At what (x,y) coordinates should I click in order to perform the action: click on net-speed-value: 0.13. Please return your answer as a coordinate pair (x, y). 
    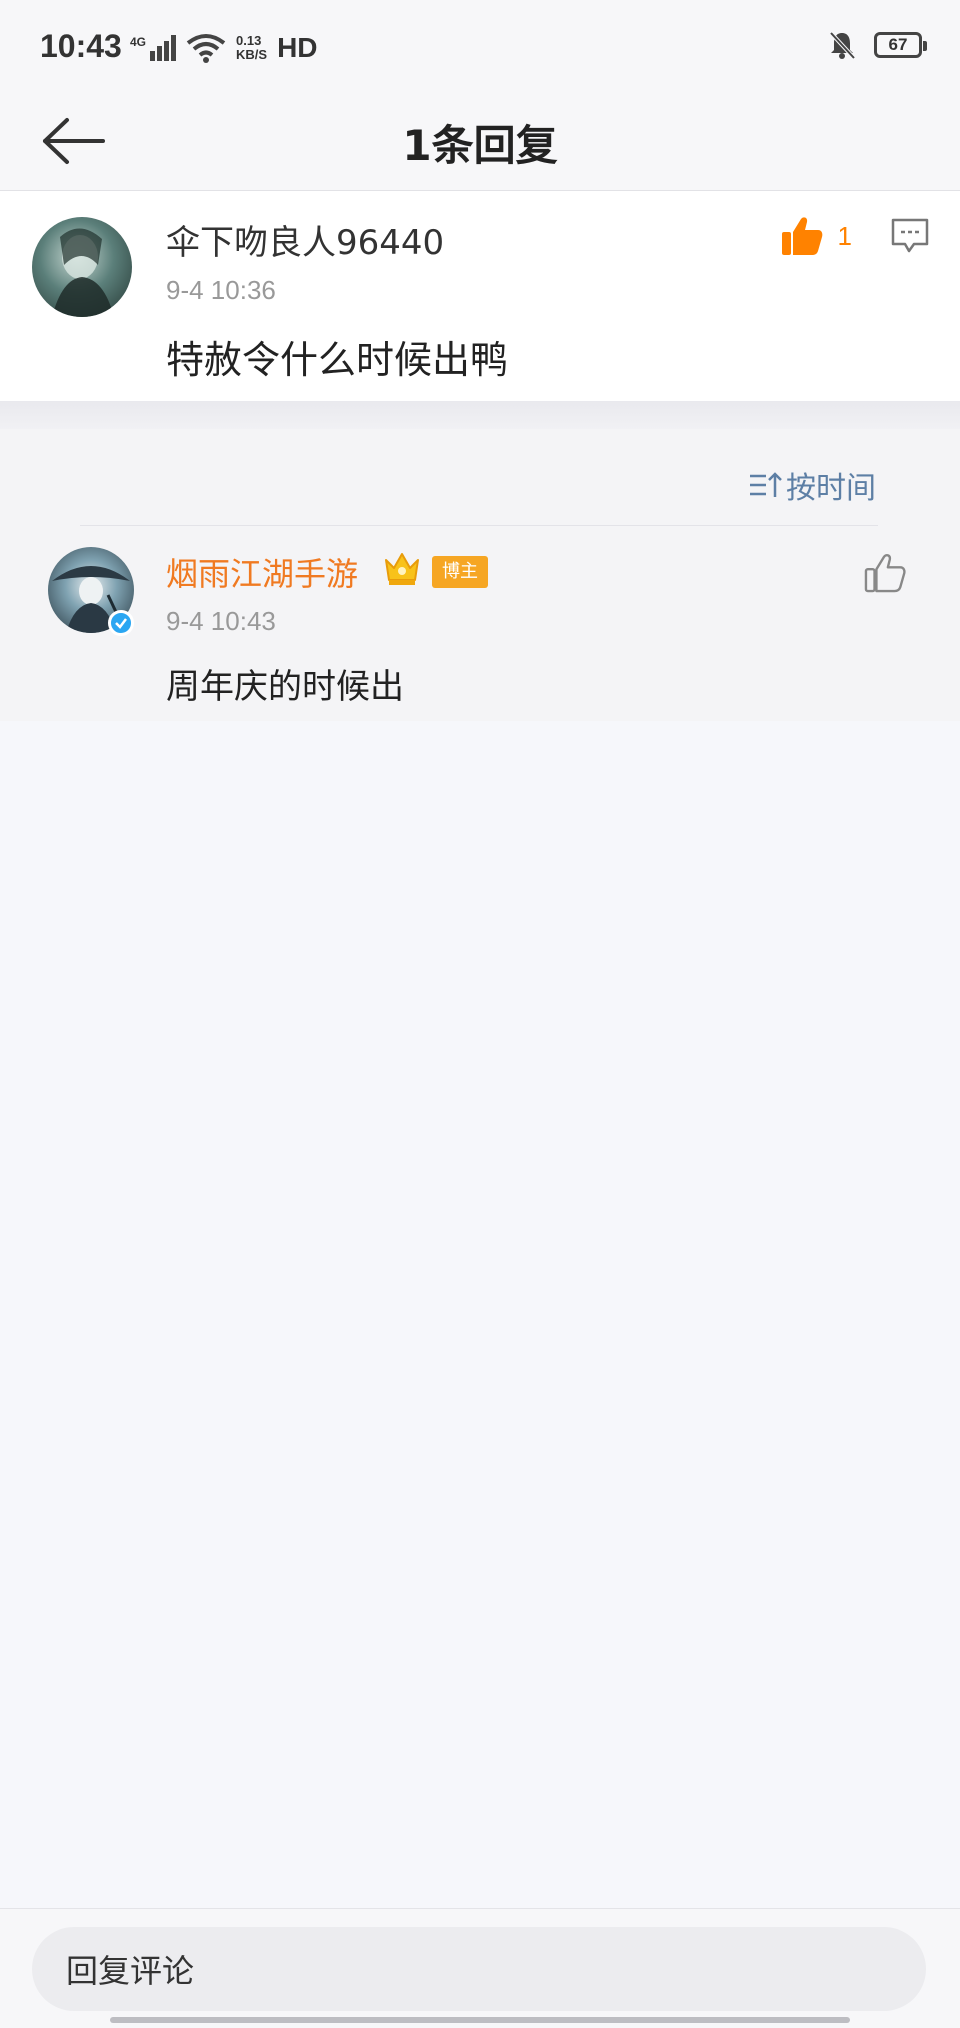
    Looking at the image, I should click on (249, 40).